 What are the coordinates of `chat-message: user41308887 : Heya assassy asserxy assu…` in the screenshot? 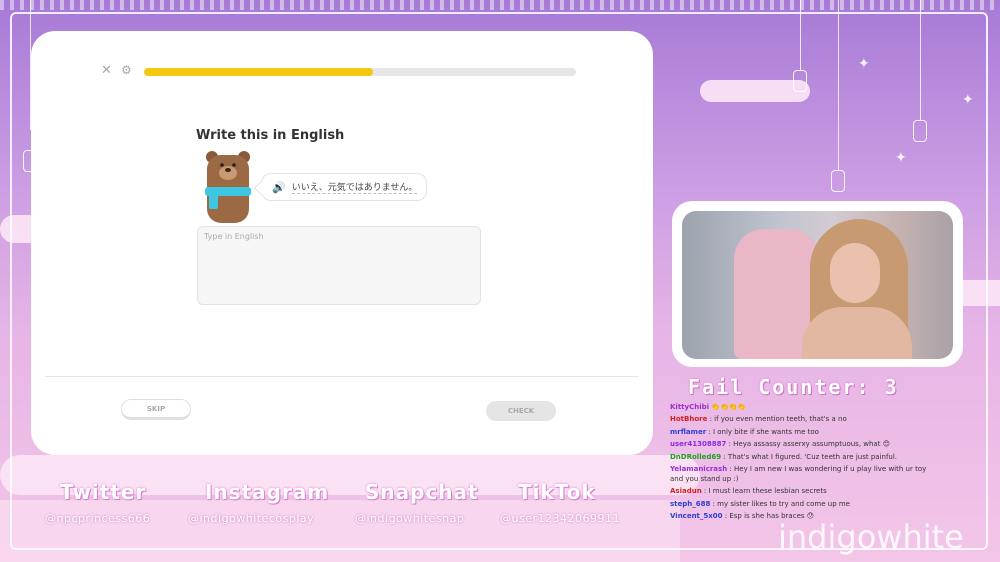 It's located at (800, 444).